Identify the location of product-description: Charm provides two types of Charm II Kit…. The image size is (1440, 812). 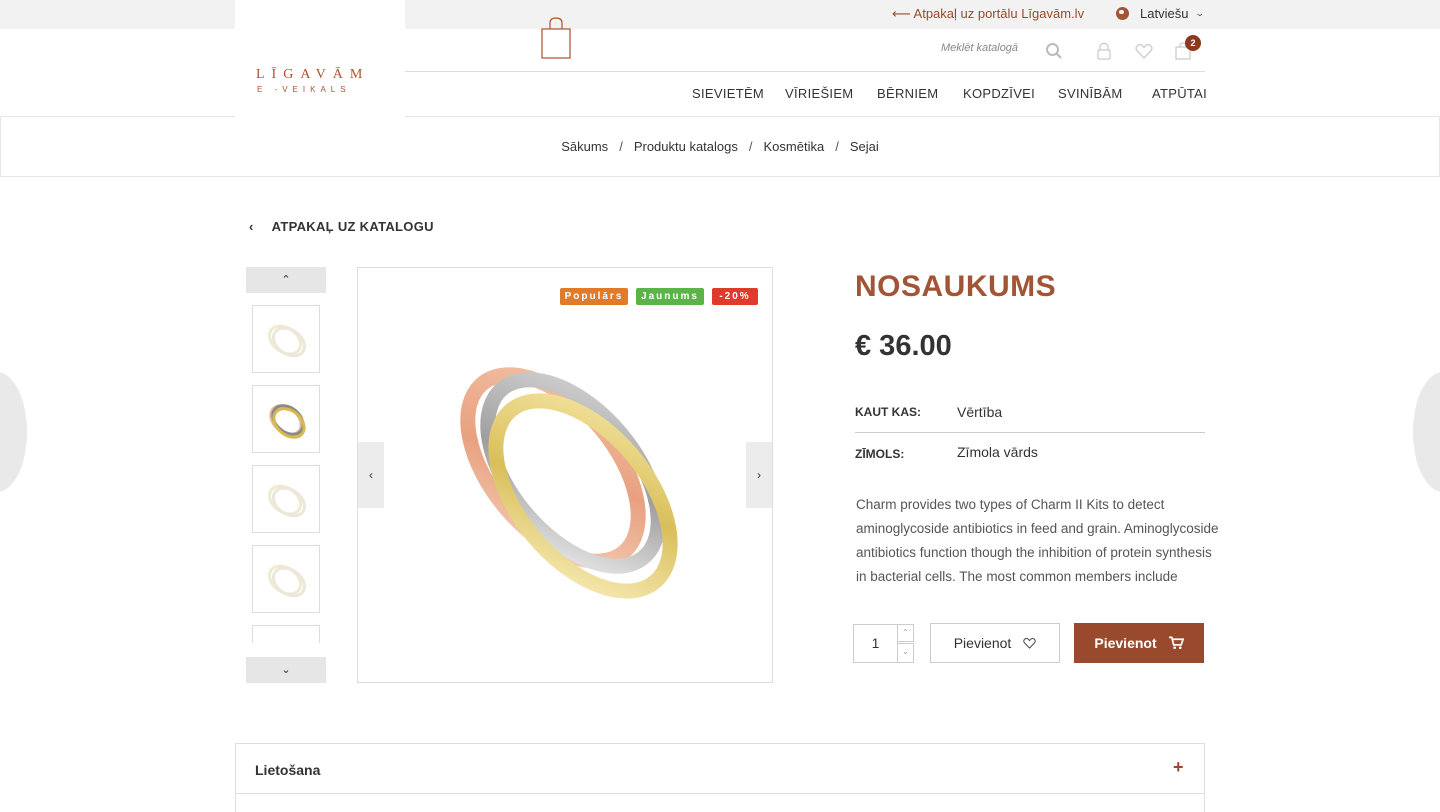
(1037, 540).